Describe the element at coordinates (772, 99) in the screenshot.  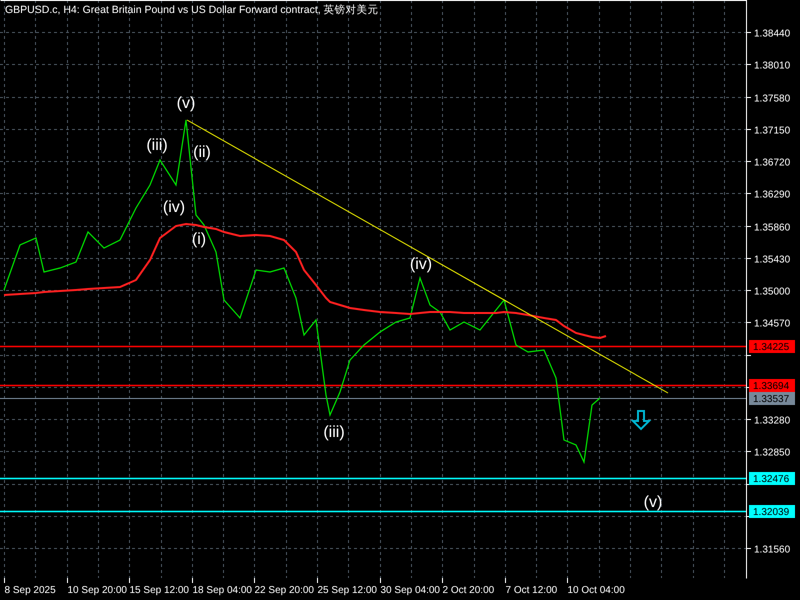
I see `price-axis-label: 1.37580` at that location.